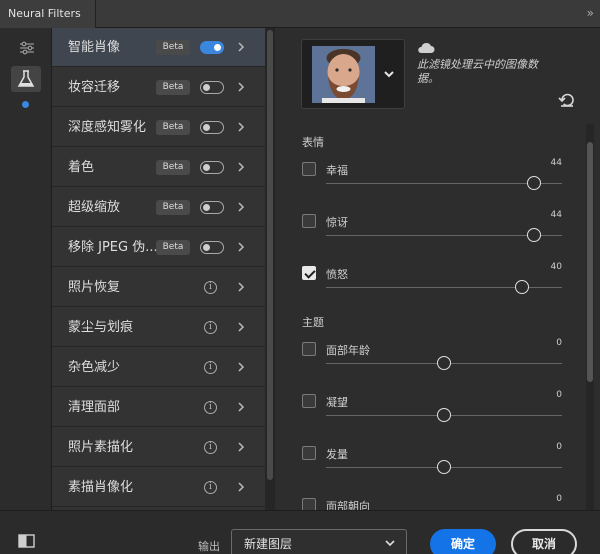 The width and height of the screenshot is (600, 554). Describe the element at coordinates (337, 170) in the screenshot. I see `param-label: 幸福` at that location.